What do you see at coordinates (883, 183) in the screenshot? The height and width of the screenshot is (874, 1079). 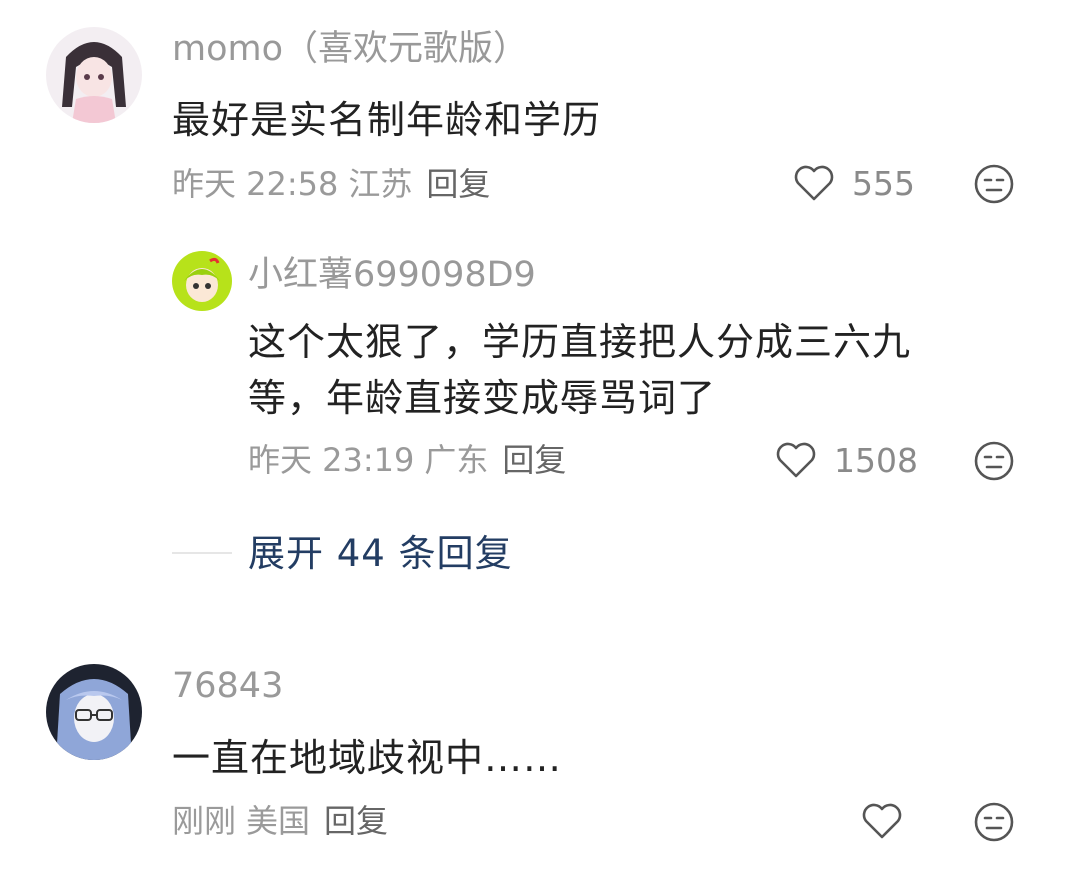 I see `like-count: 555` at bounding box center [883, 183].